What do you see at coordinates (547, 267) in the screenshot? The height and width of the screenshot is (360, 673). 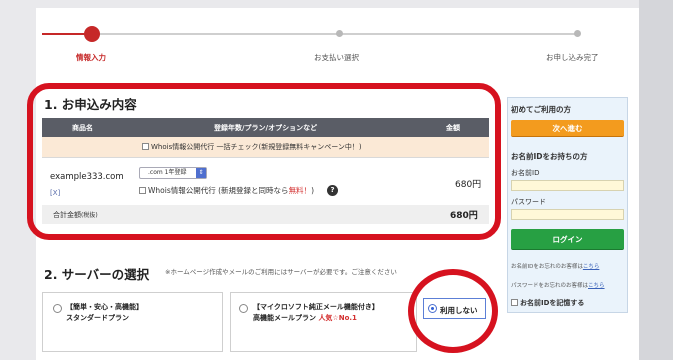 I see `forgot-id-label: お名前IDをお忘れのお客様は` at bounding box center [547, 267].